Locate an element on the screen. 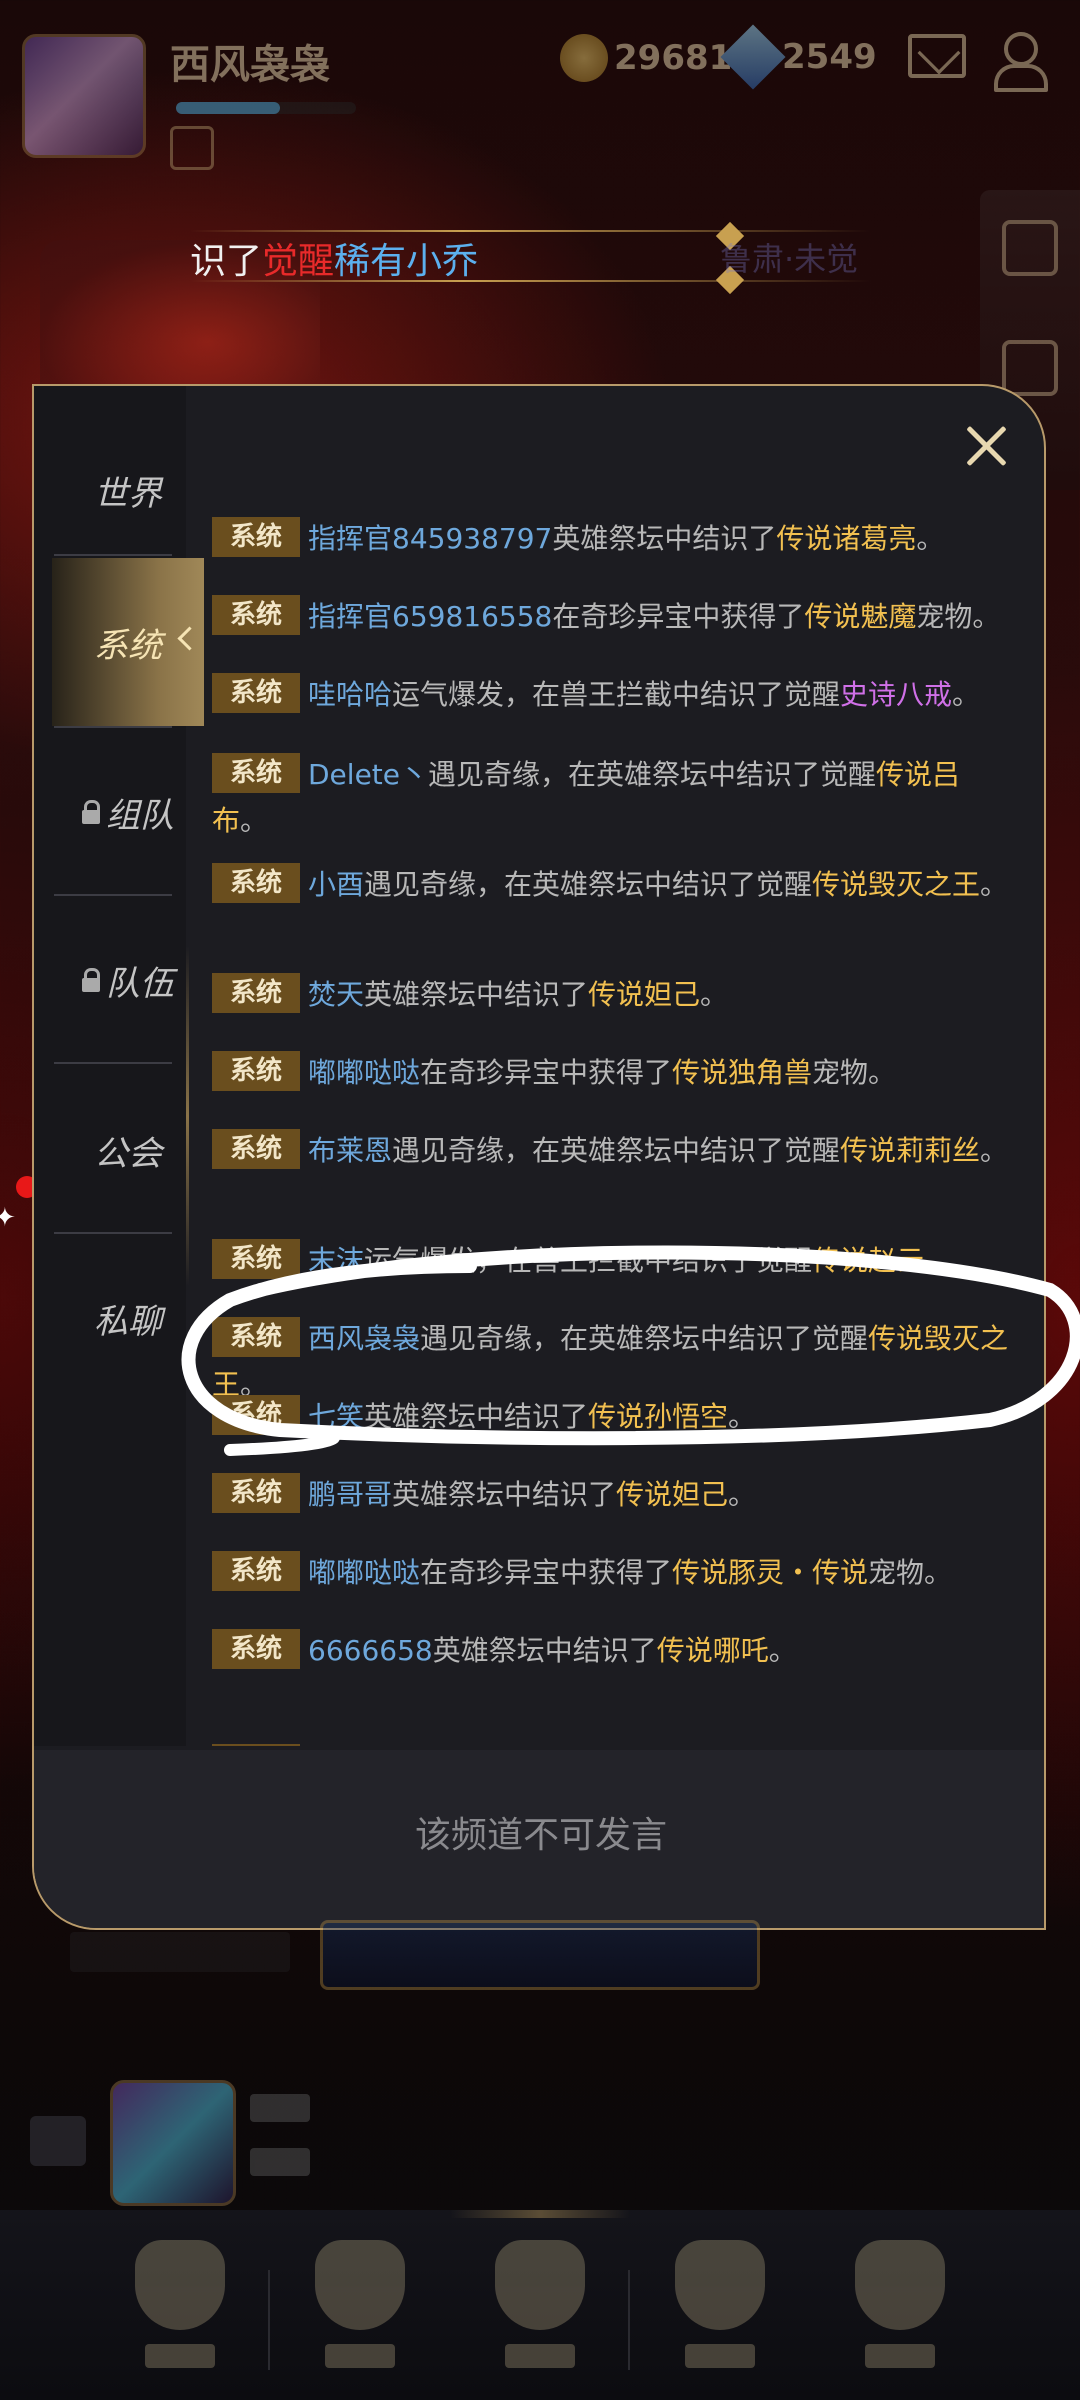 Image resolution: width=1080 pixels, height=2400 pixels. nav-paw-icon is located at coordinates (180, 2315).